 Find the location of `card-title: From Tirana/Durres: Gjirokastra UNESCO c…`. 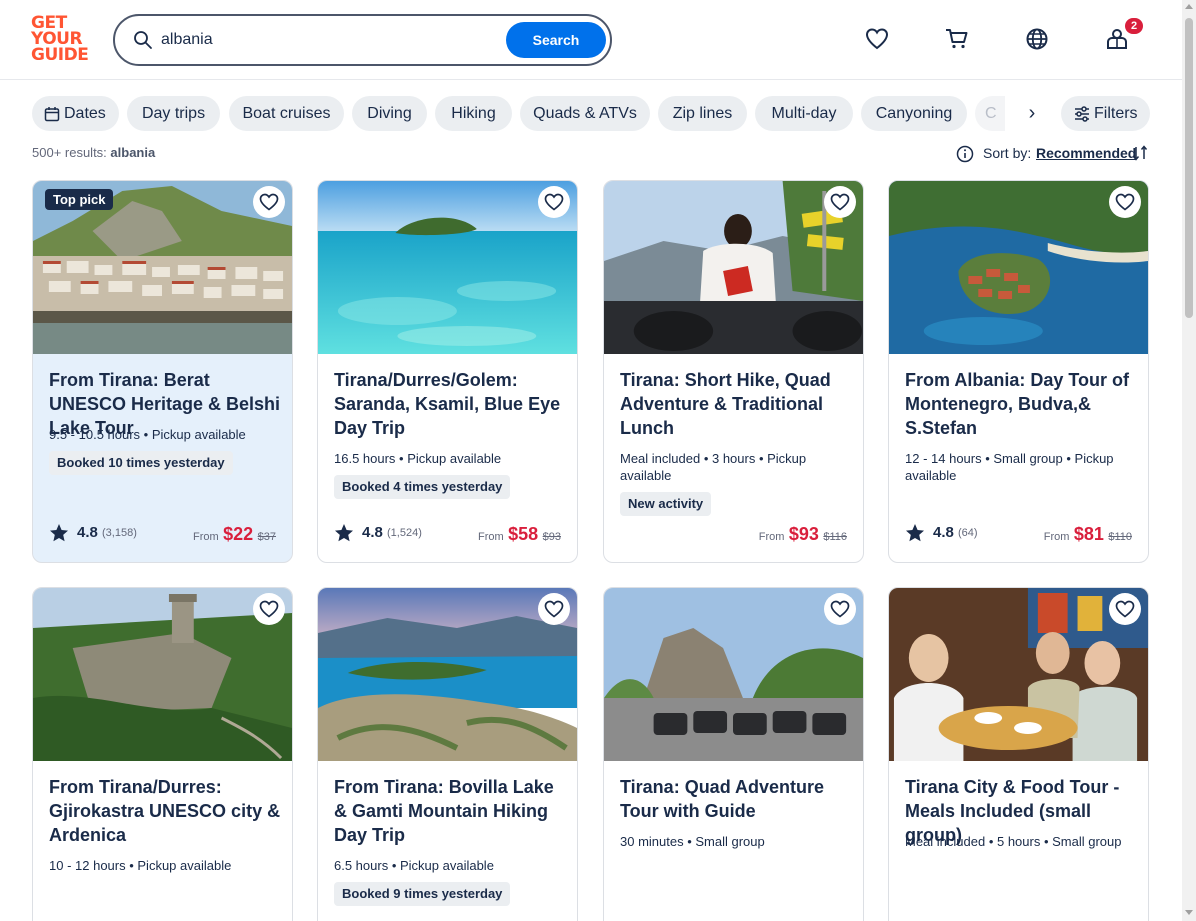

card-title: From Tirana/Durres: Gjirokastra UNESCO c… is located at coordinates (165, 811).